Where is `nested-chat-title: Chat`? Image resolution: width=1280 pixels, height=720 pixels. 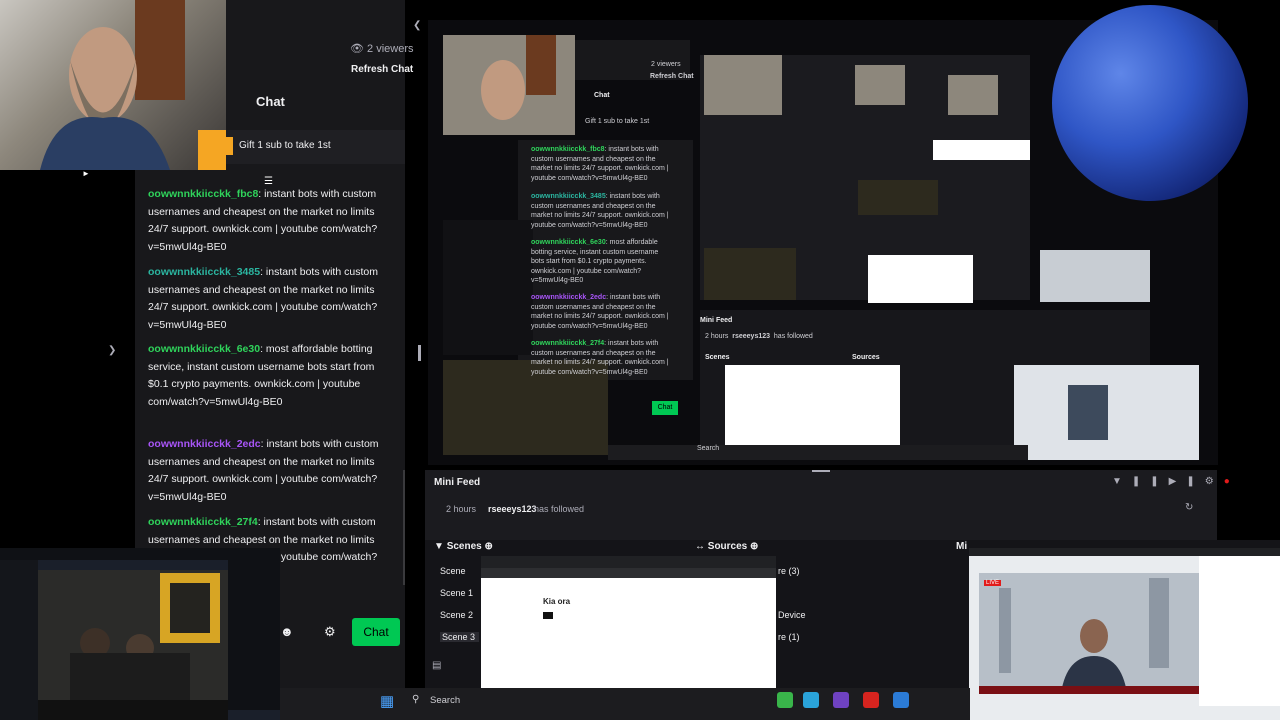
nested-chat-title: Chat is located at coordinates (602, 95).